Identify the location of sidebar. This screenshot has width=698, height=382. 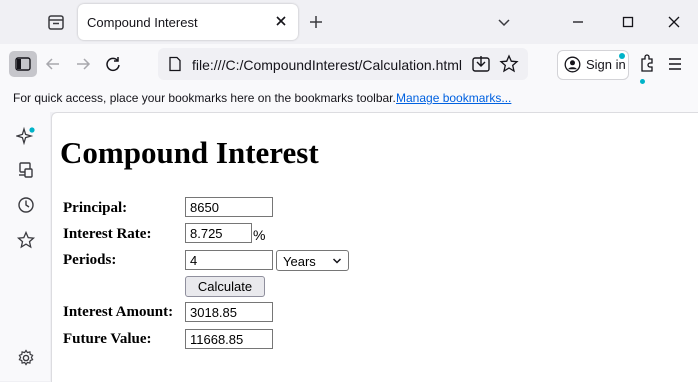
(25, 246).